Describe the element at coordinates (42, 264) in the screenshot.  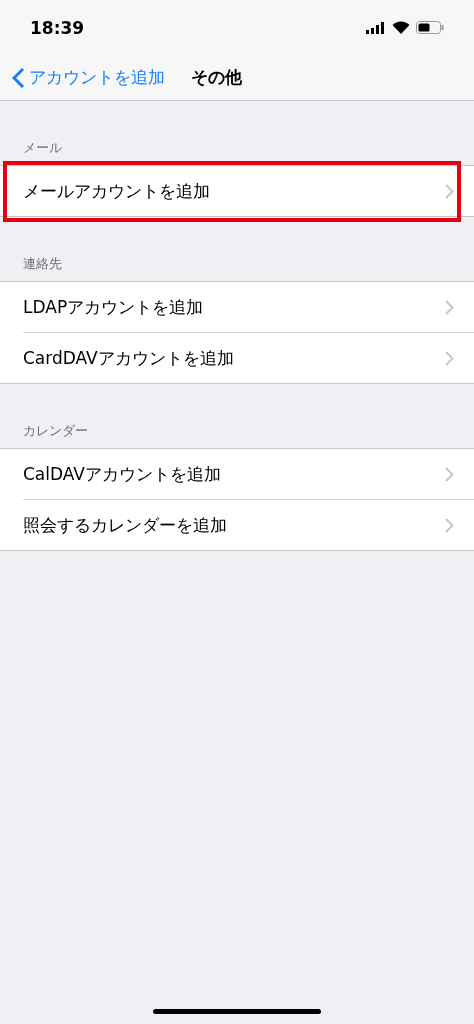
I see `section-header: 連絡先` at that location.